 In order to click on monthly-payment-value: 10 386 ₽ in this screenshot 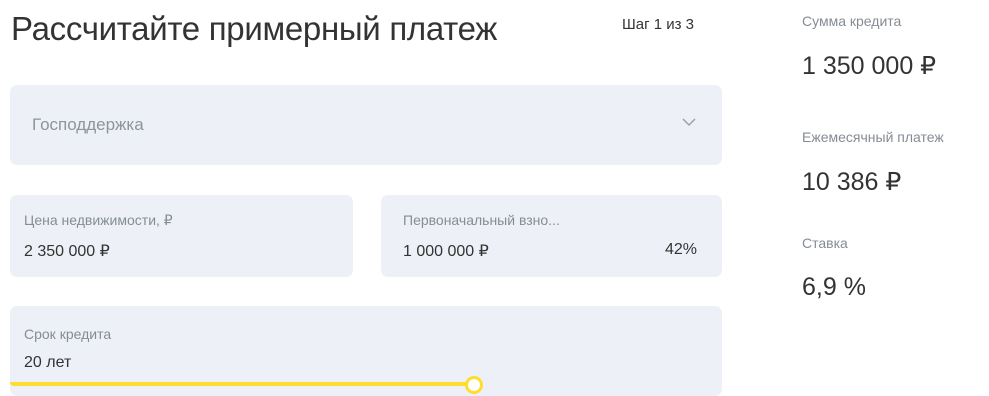, I will do `click(852, 182)`.